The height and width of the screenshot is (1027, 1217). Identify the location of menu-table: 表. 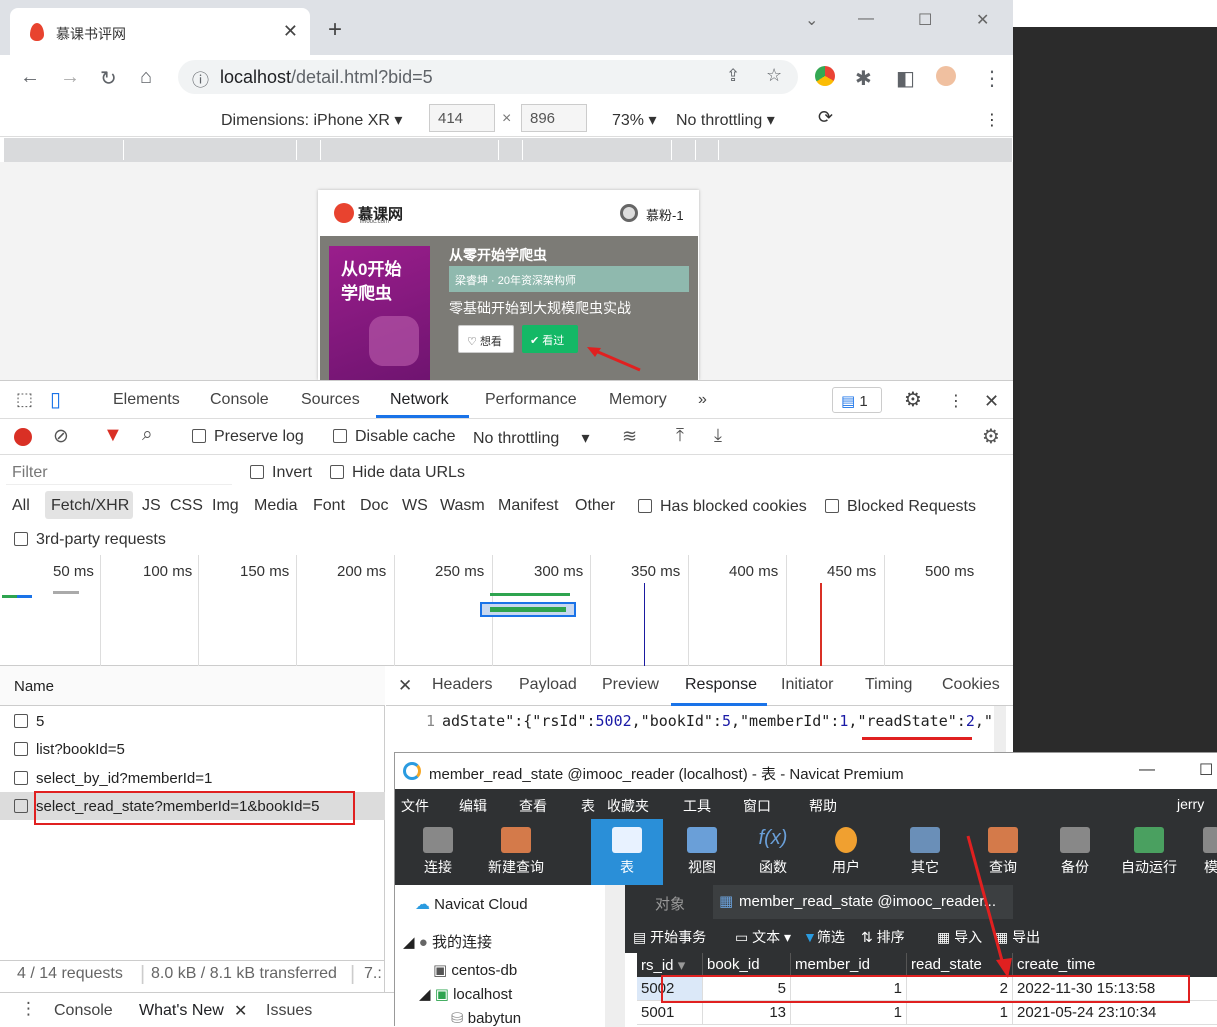
(588, 806).